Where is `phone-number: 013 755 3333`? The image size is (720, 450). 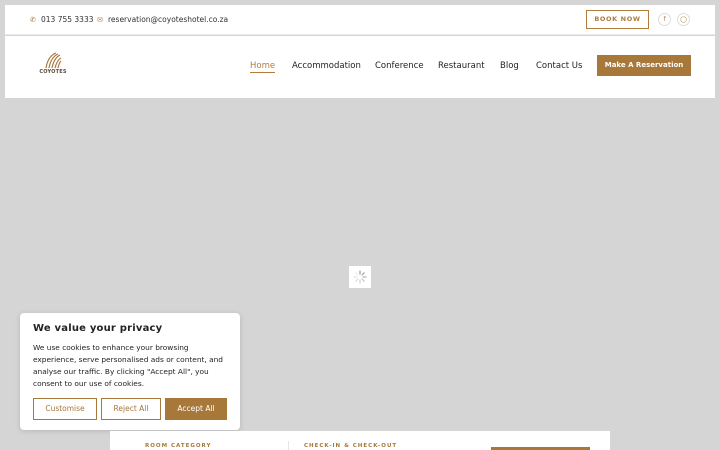
phone-number: 013 755 3333 is located at coordinates (67, 19).